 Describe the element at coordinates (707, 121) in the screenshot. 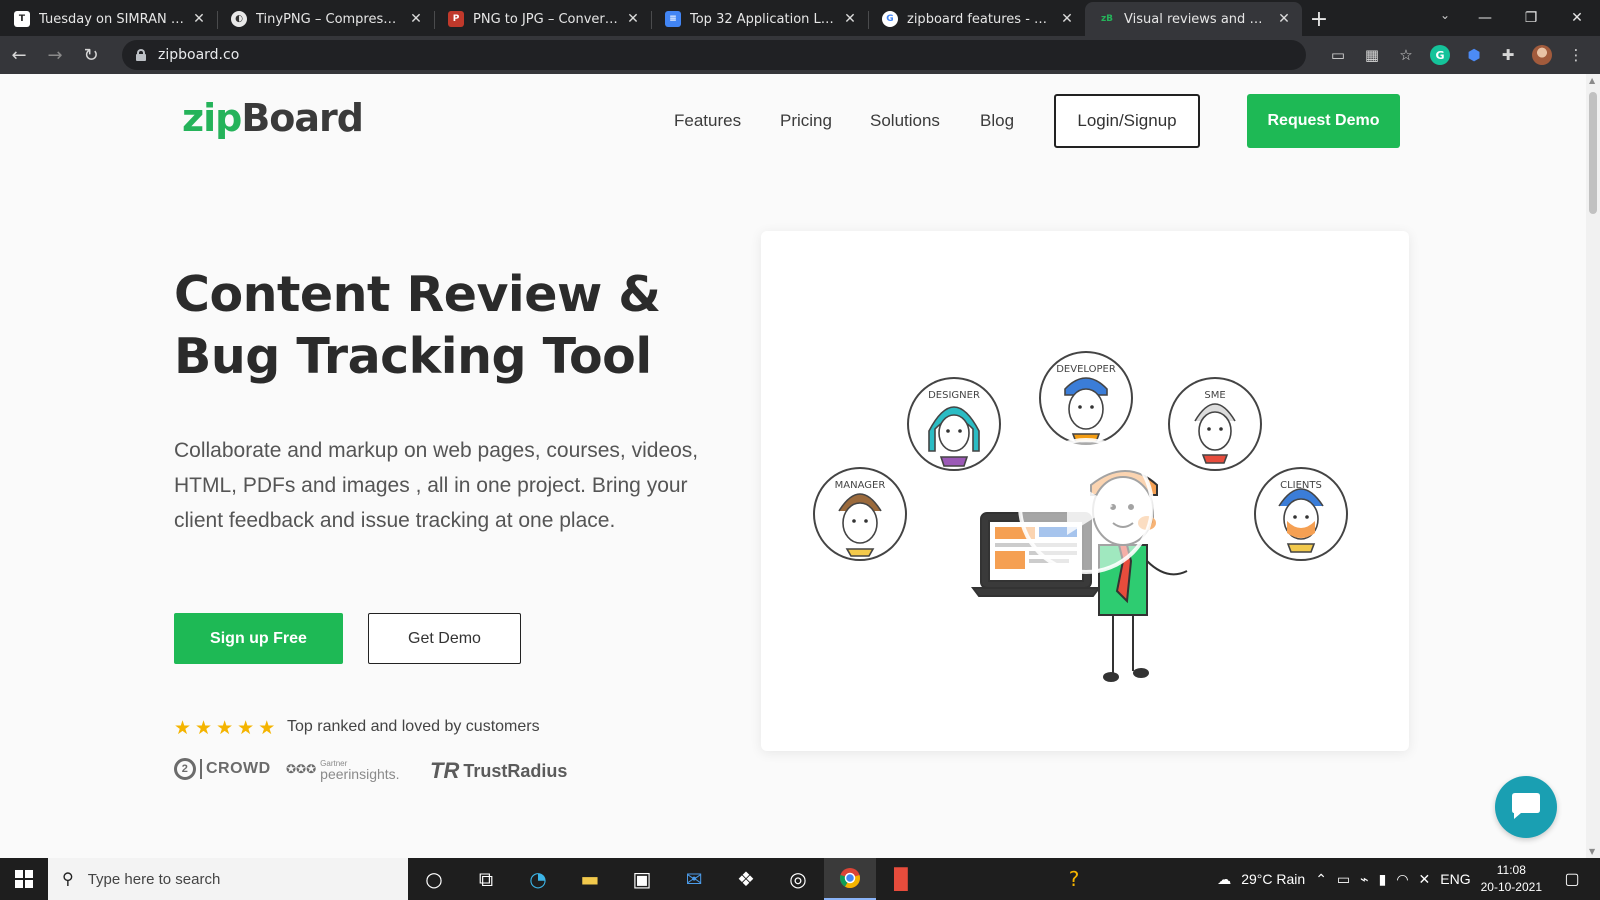

I see `nav-features: Features` at that location.